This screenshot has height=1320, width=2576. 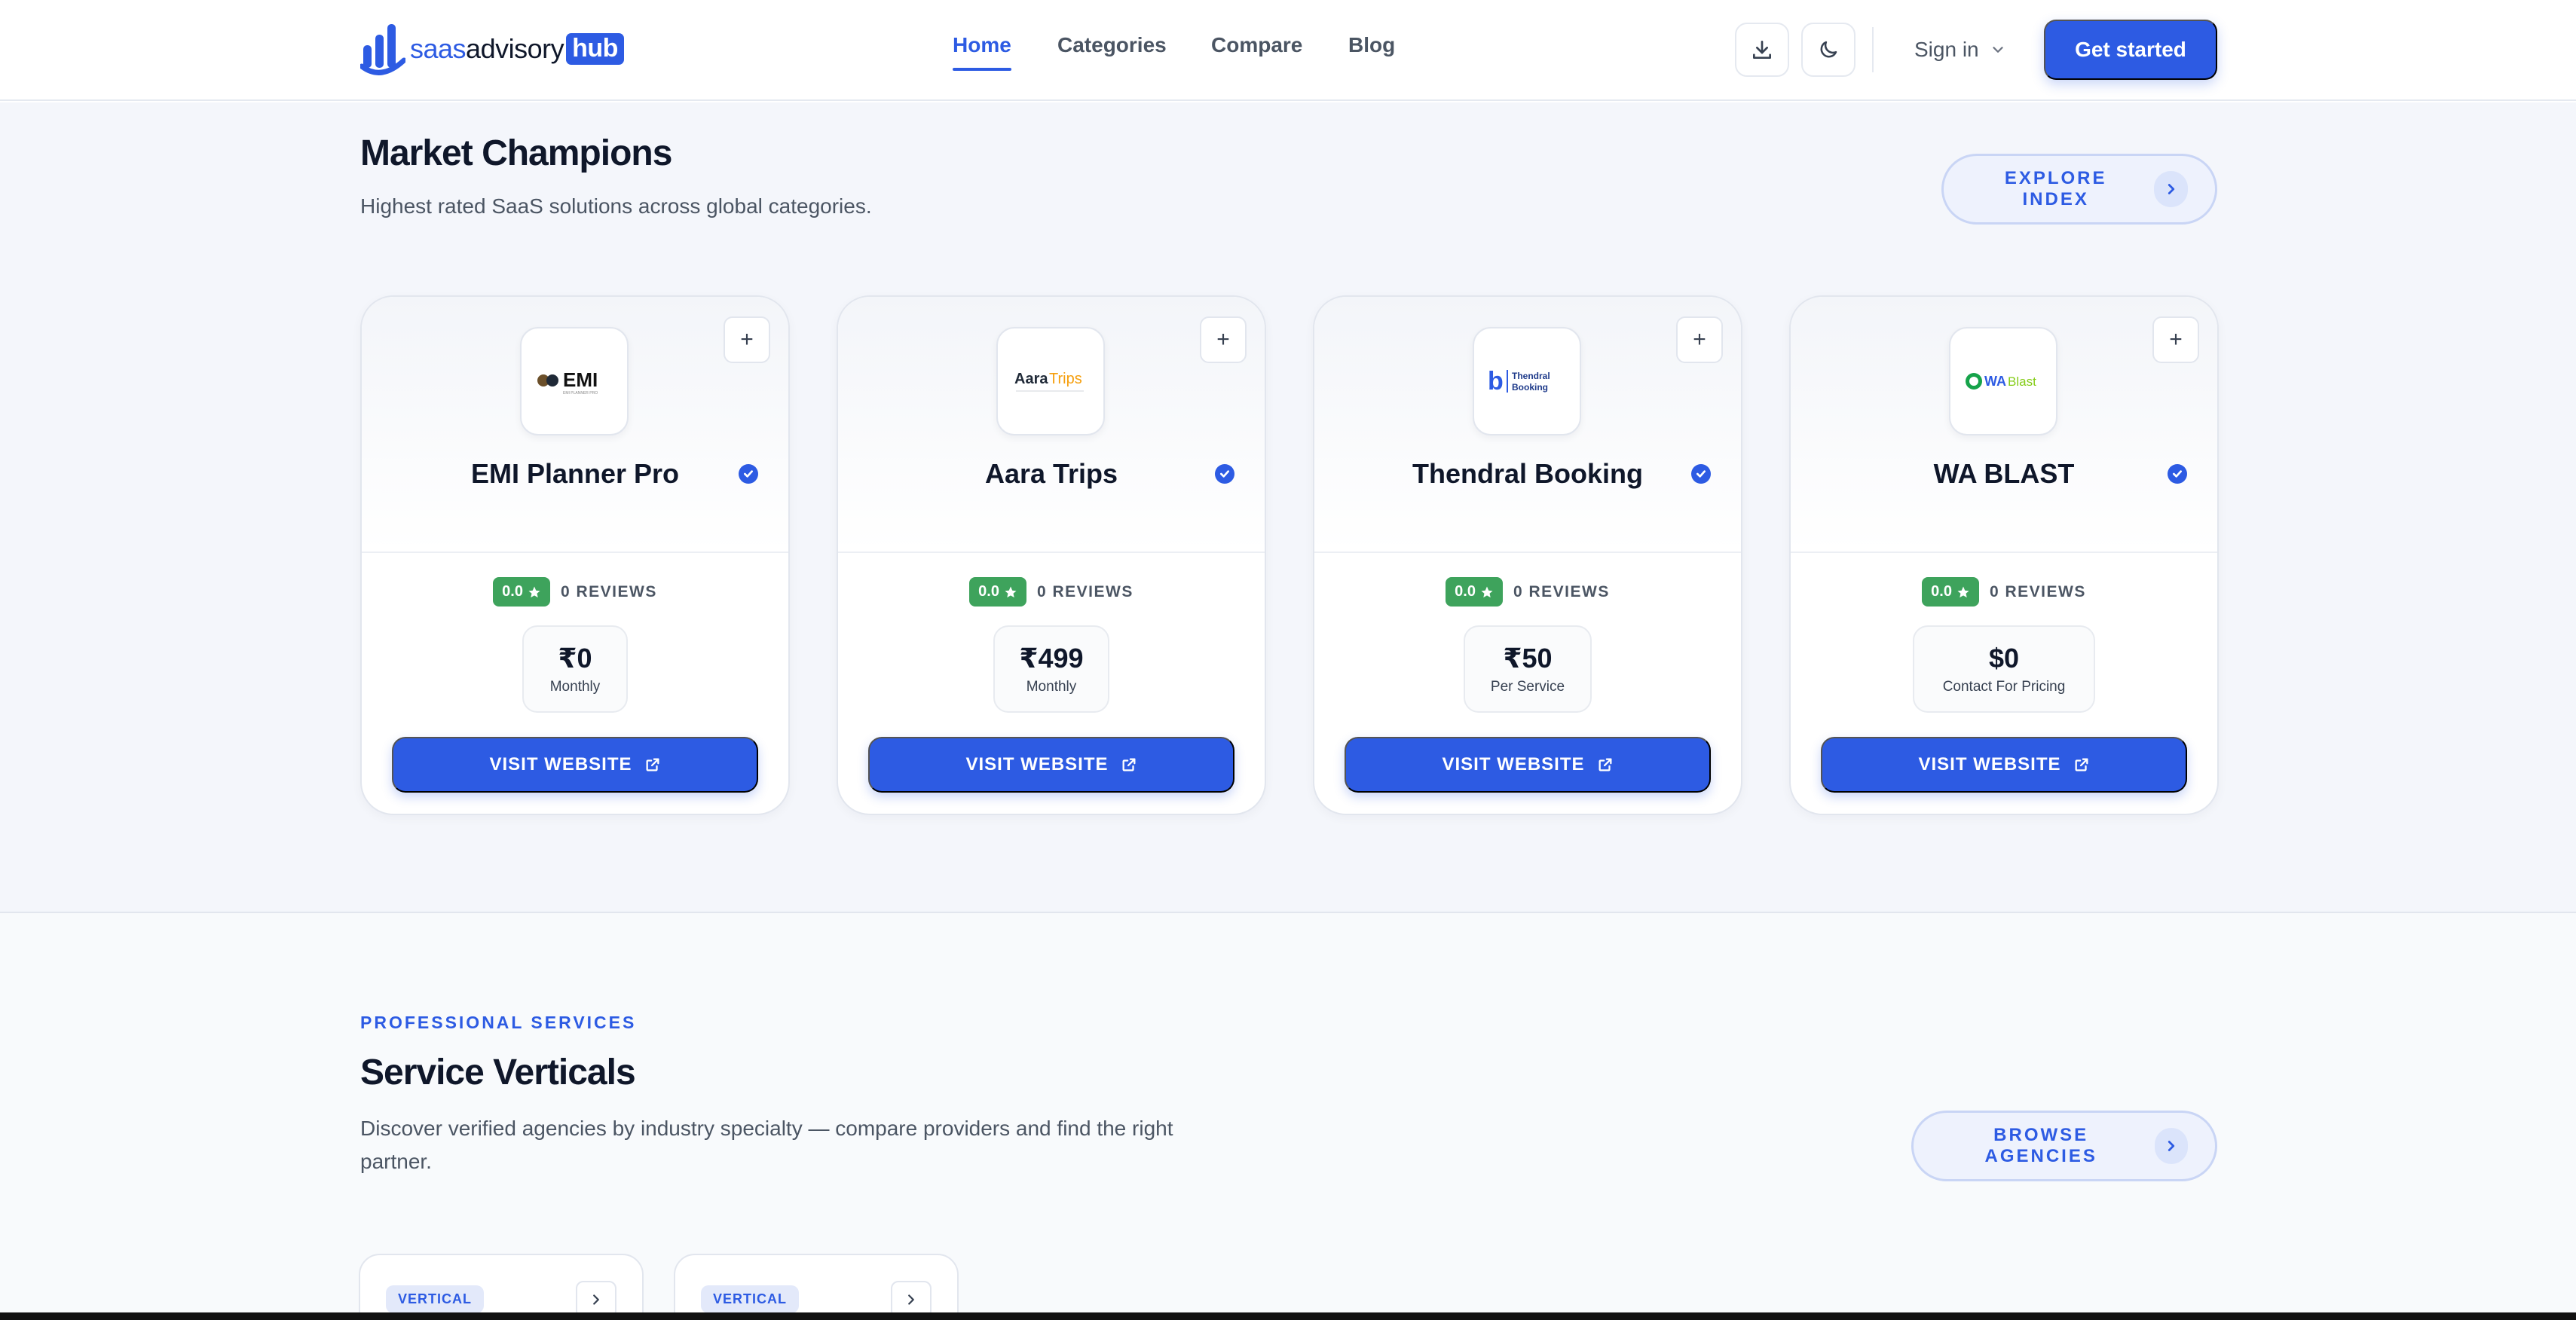 I want to click on browse-agencies-button: BROWSE AGENCIES, so click(x=2064, y=1146).